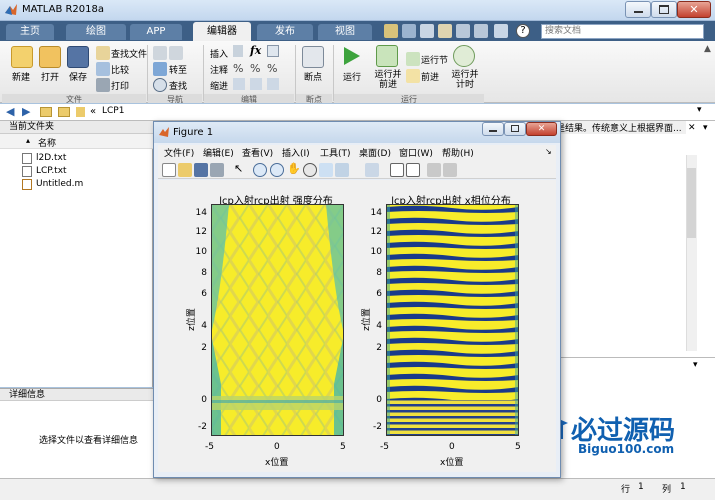 This screenshot has width=715, height=500. What do you see at coordinates (169, 170) in the screenshot?
I see `new-figure-icon` at bounding box center [169, 170].